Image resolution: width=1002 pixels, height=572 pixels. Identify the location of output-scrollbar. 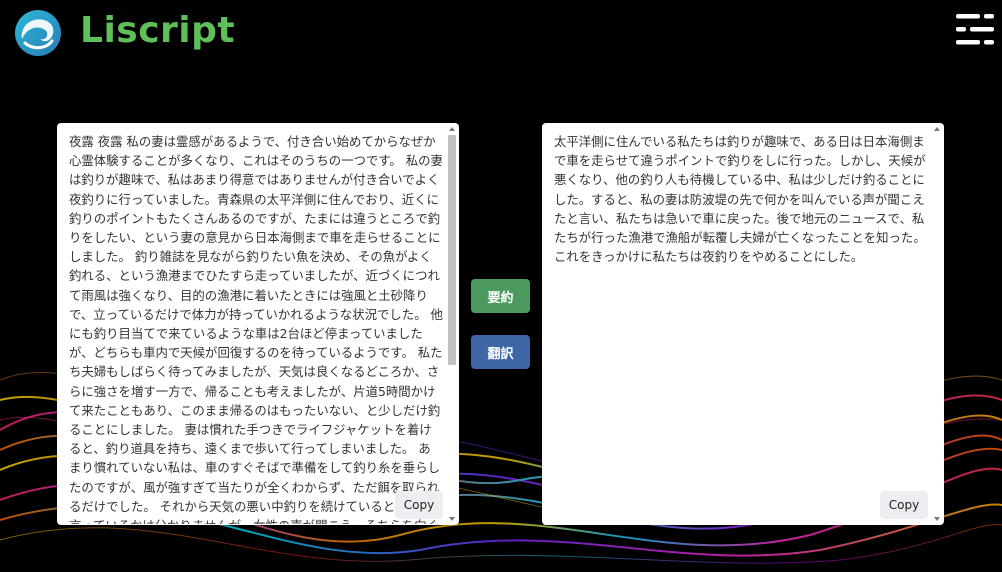
(937, 324).